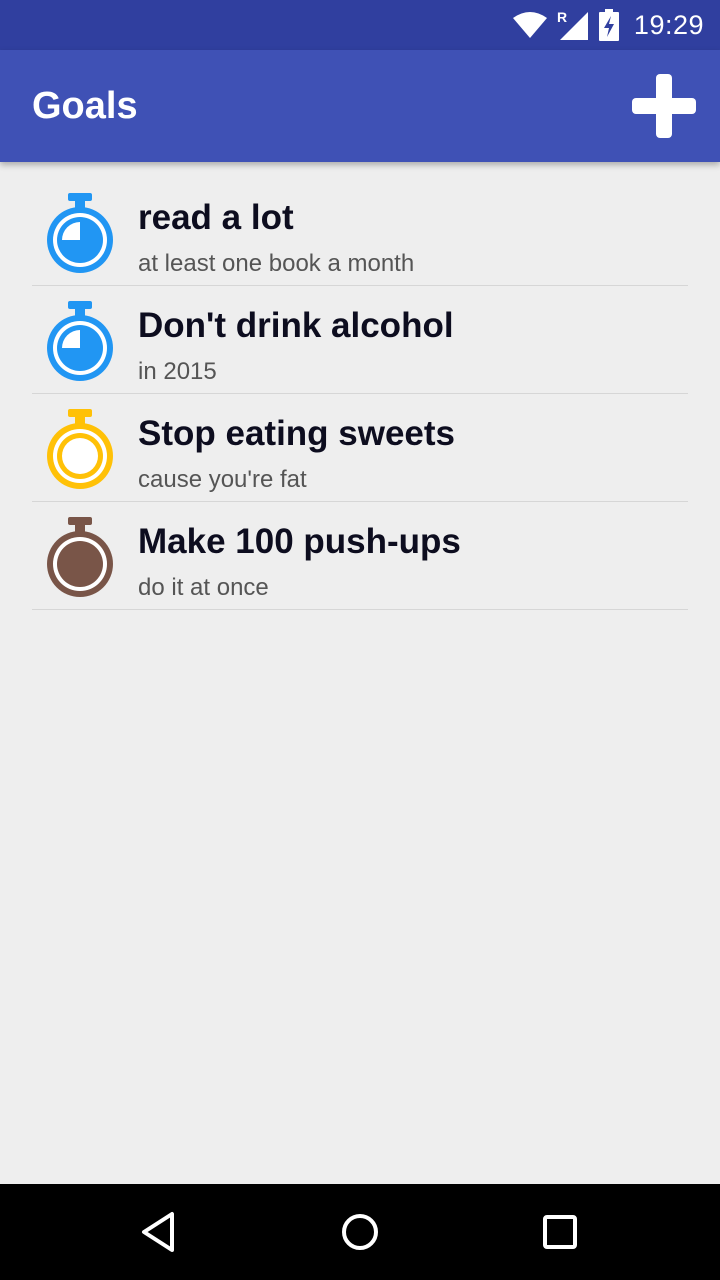  What do you see at coordinates (85, 106) in the screenshot?
I see `page-title: Goals` at bounding box center [85, 106].